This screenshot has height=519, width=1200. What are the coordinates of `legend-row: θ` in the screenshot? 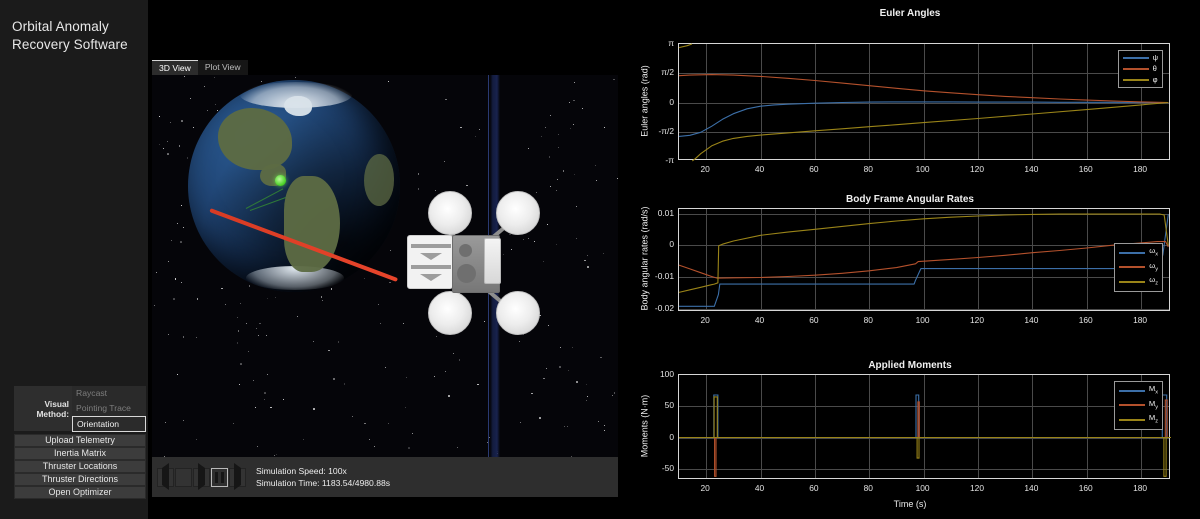 It's located at (1140, 68).